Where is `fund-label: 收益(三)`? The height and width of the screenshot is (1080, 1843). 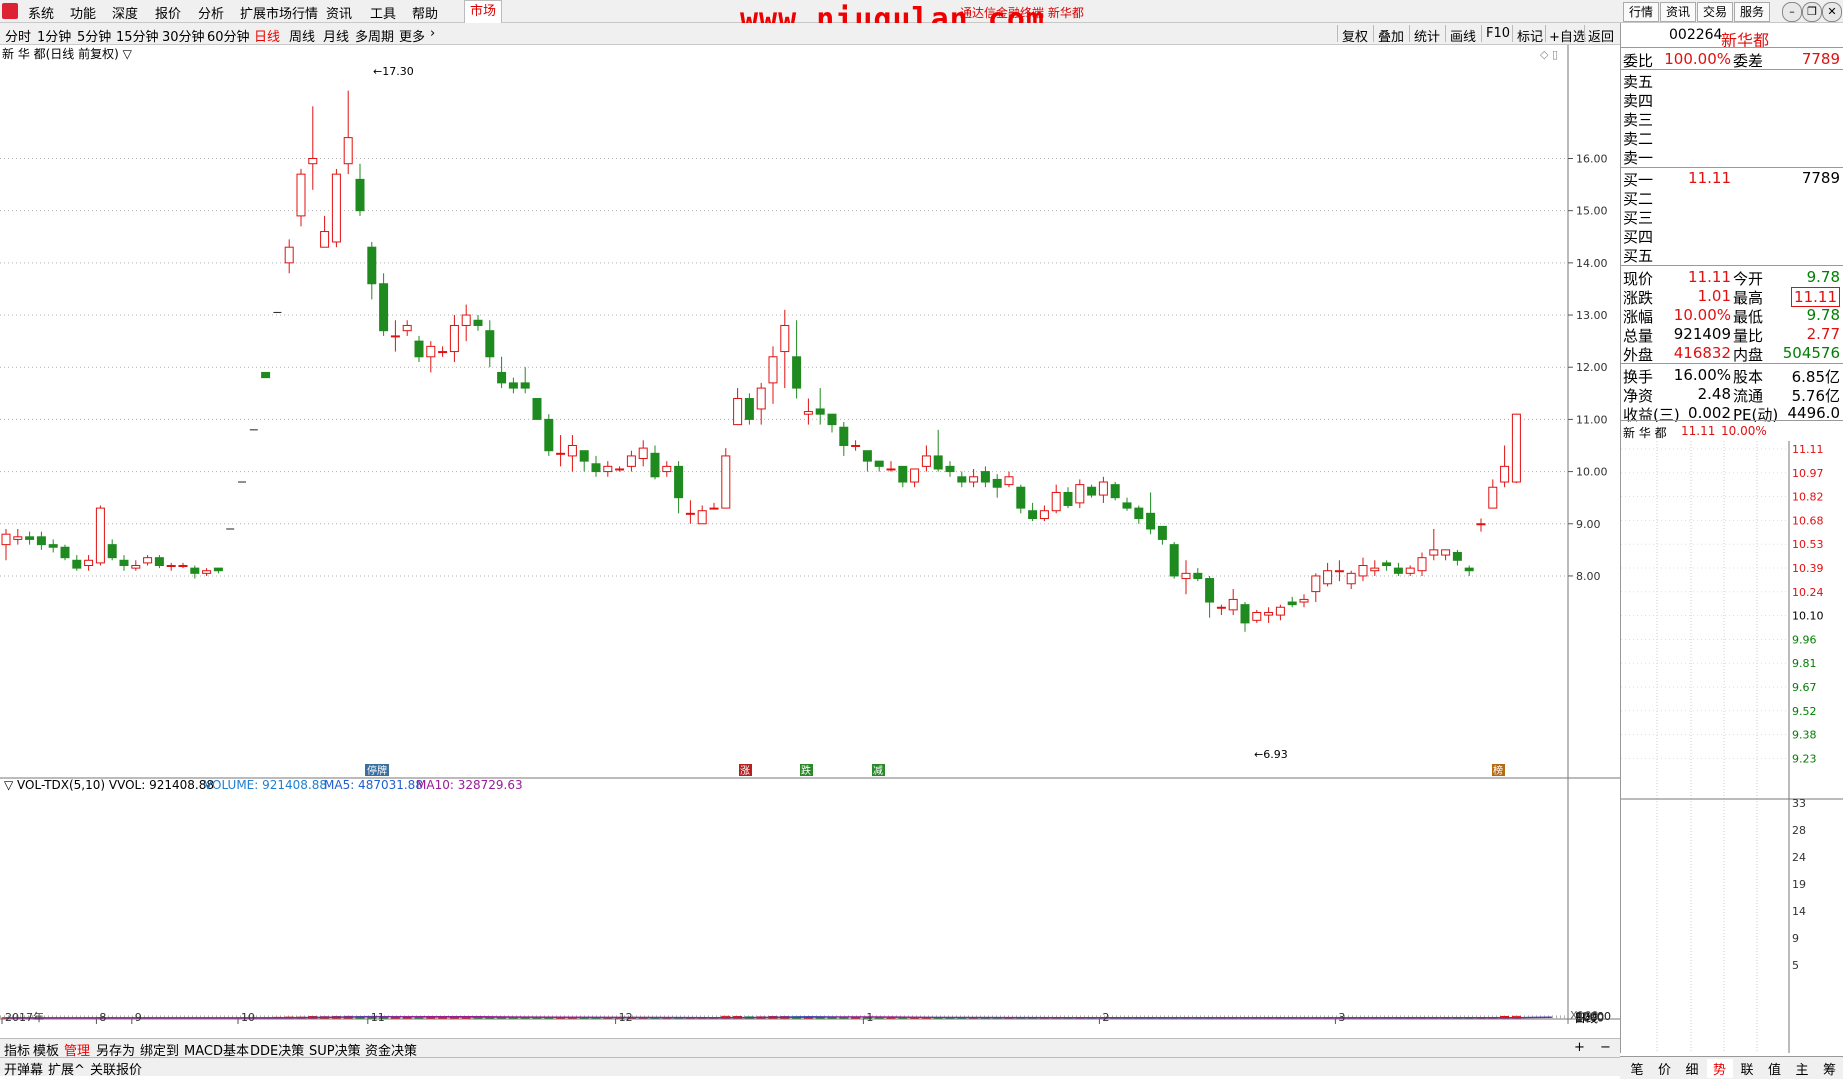 fund-label: 收益(三) is located at coordinates (1651, 415).